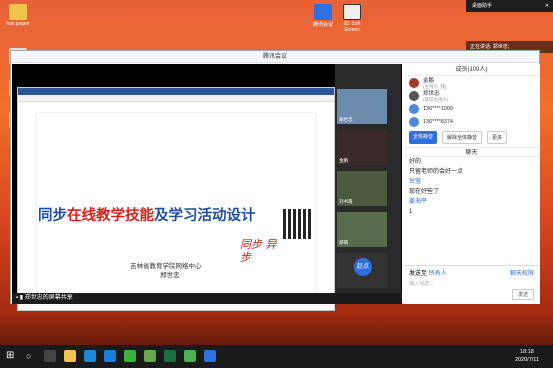 This screenshot has width=553, height=368. Describe the element at coordinates (482, 6) in the screenshot. I see `notify-title: 桌面助手` at that location.